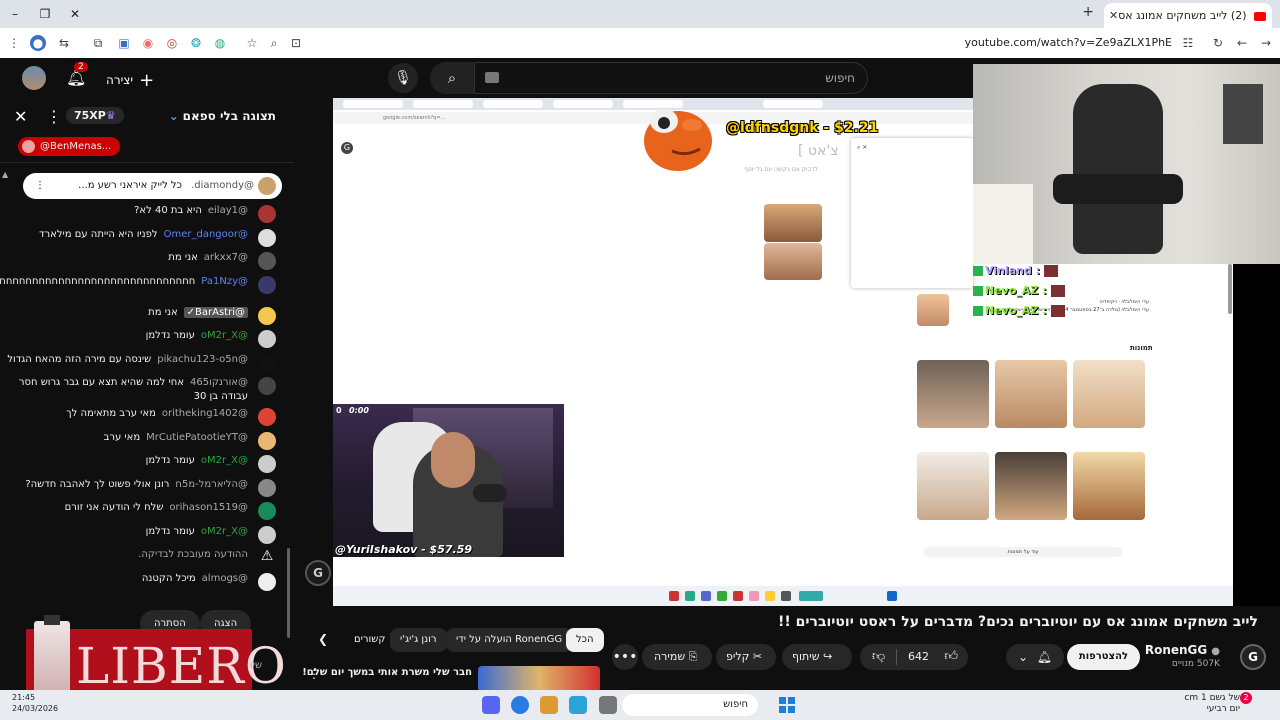 Image resolution: width=1280 pixels, height=720 pixels. I want to click on chat-author: @eilay1, so click(228, 210).